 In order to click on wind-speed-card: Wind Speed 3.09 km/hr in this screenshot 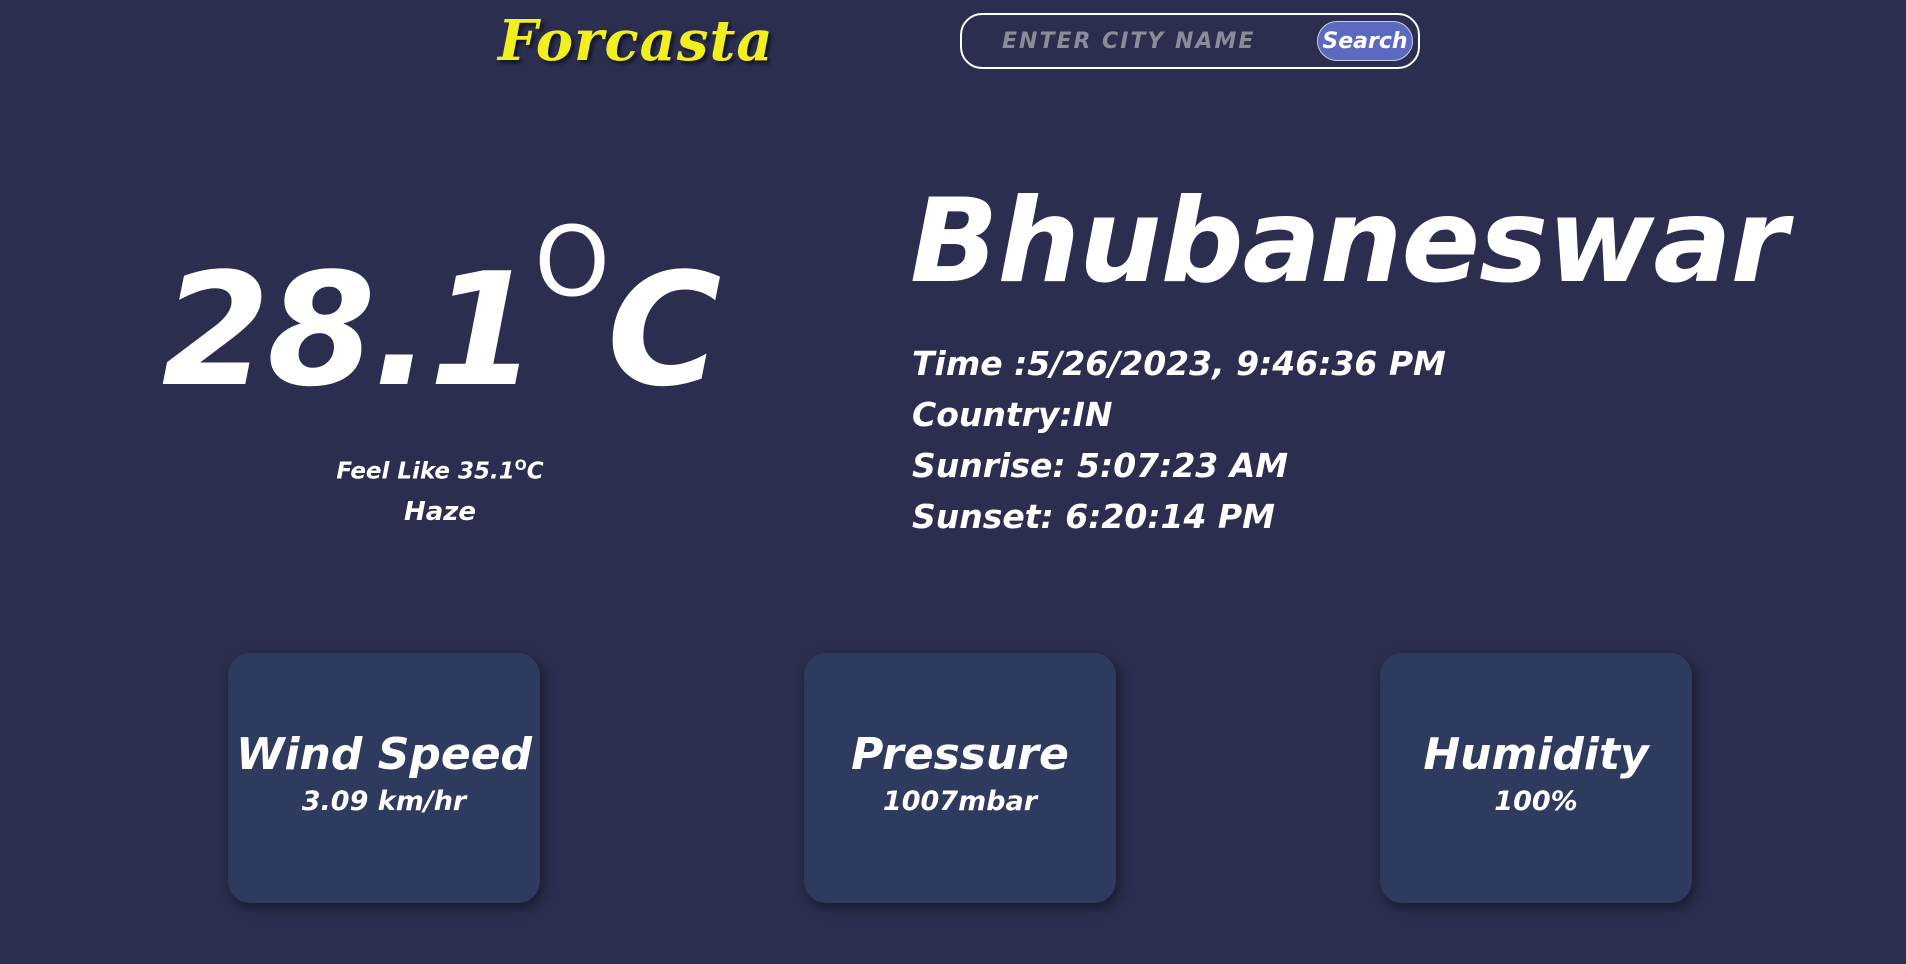, I will do `click(384, 778)`.